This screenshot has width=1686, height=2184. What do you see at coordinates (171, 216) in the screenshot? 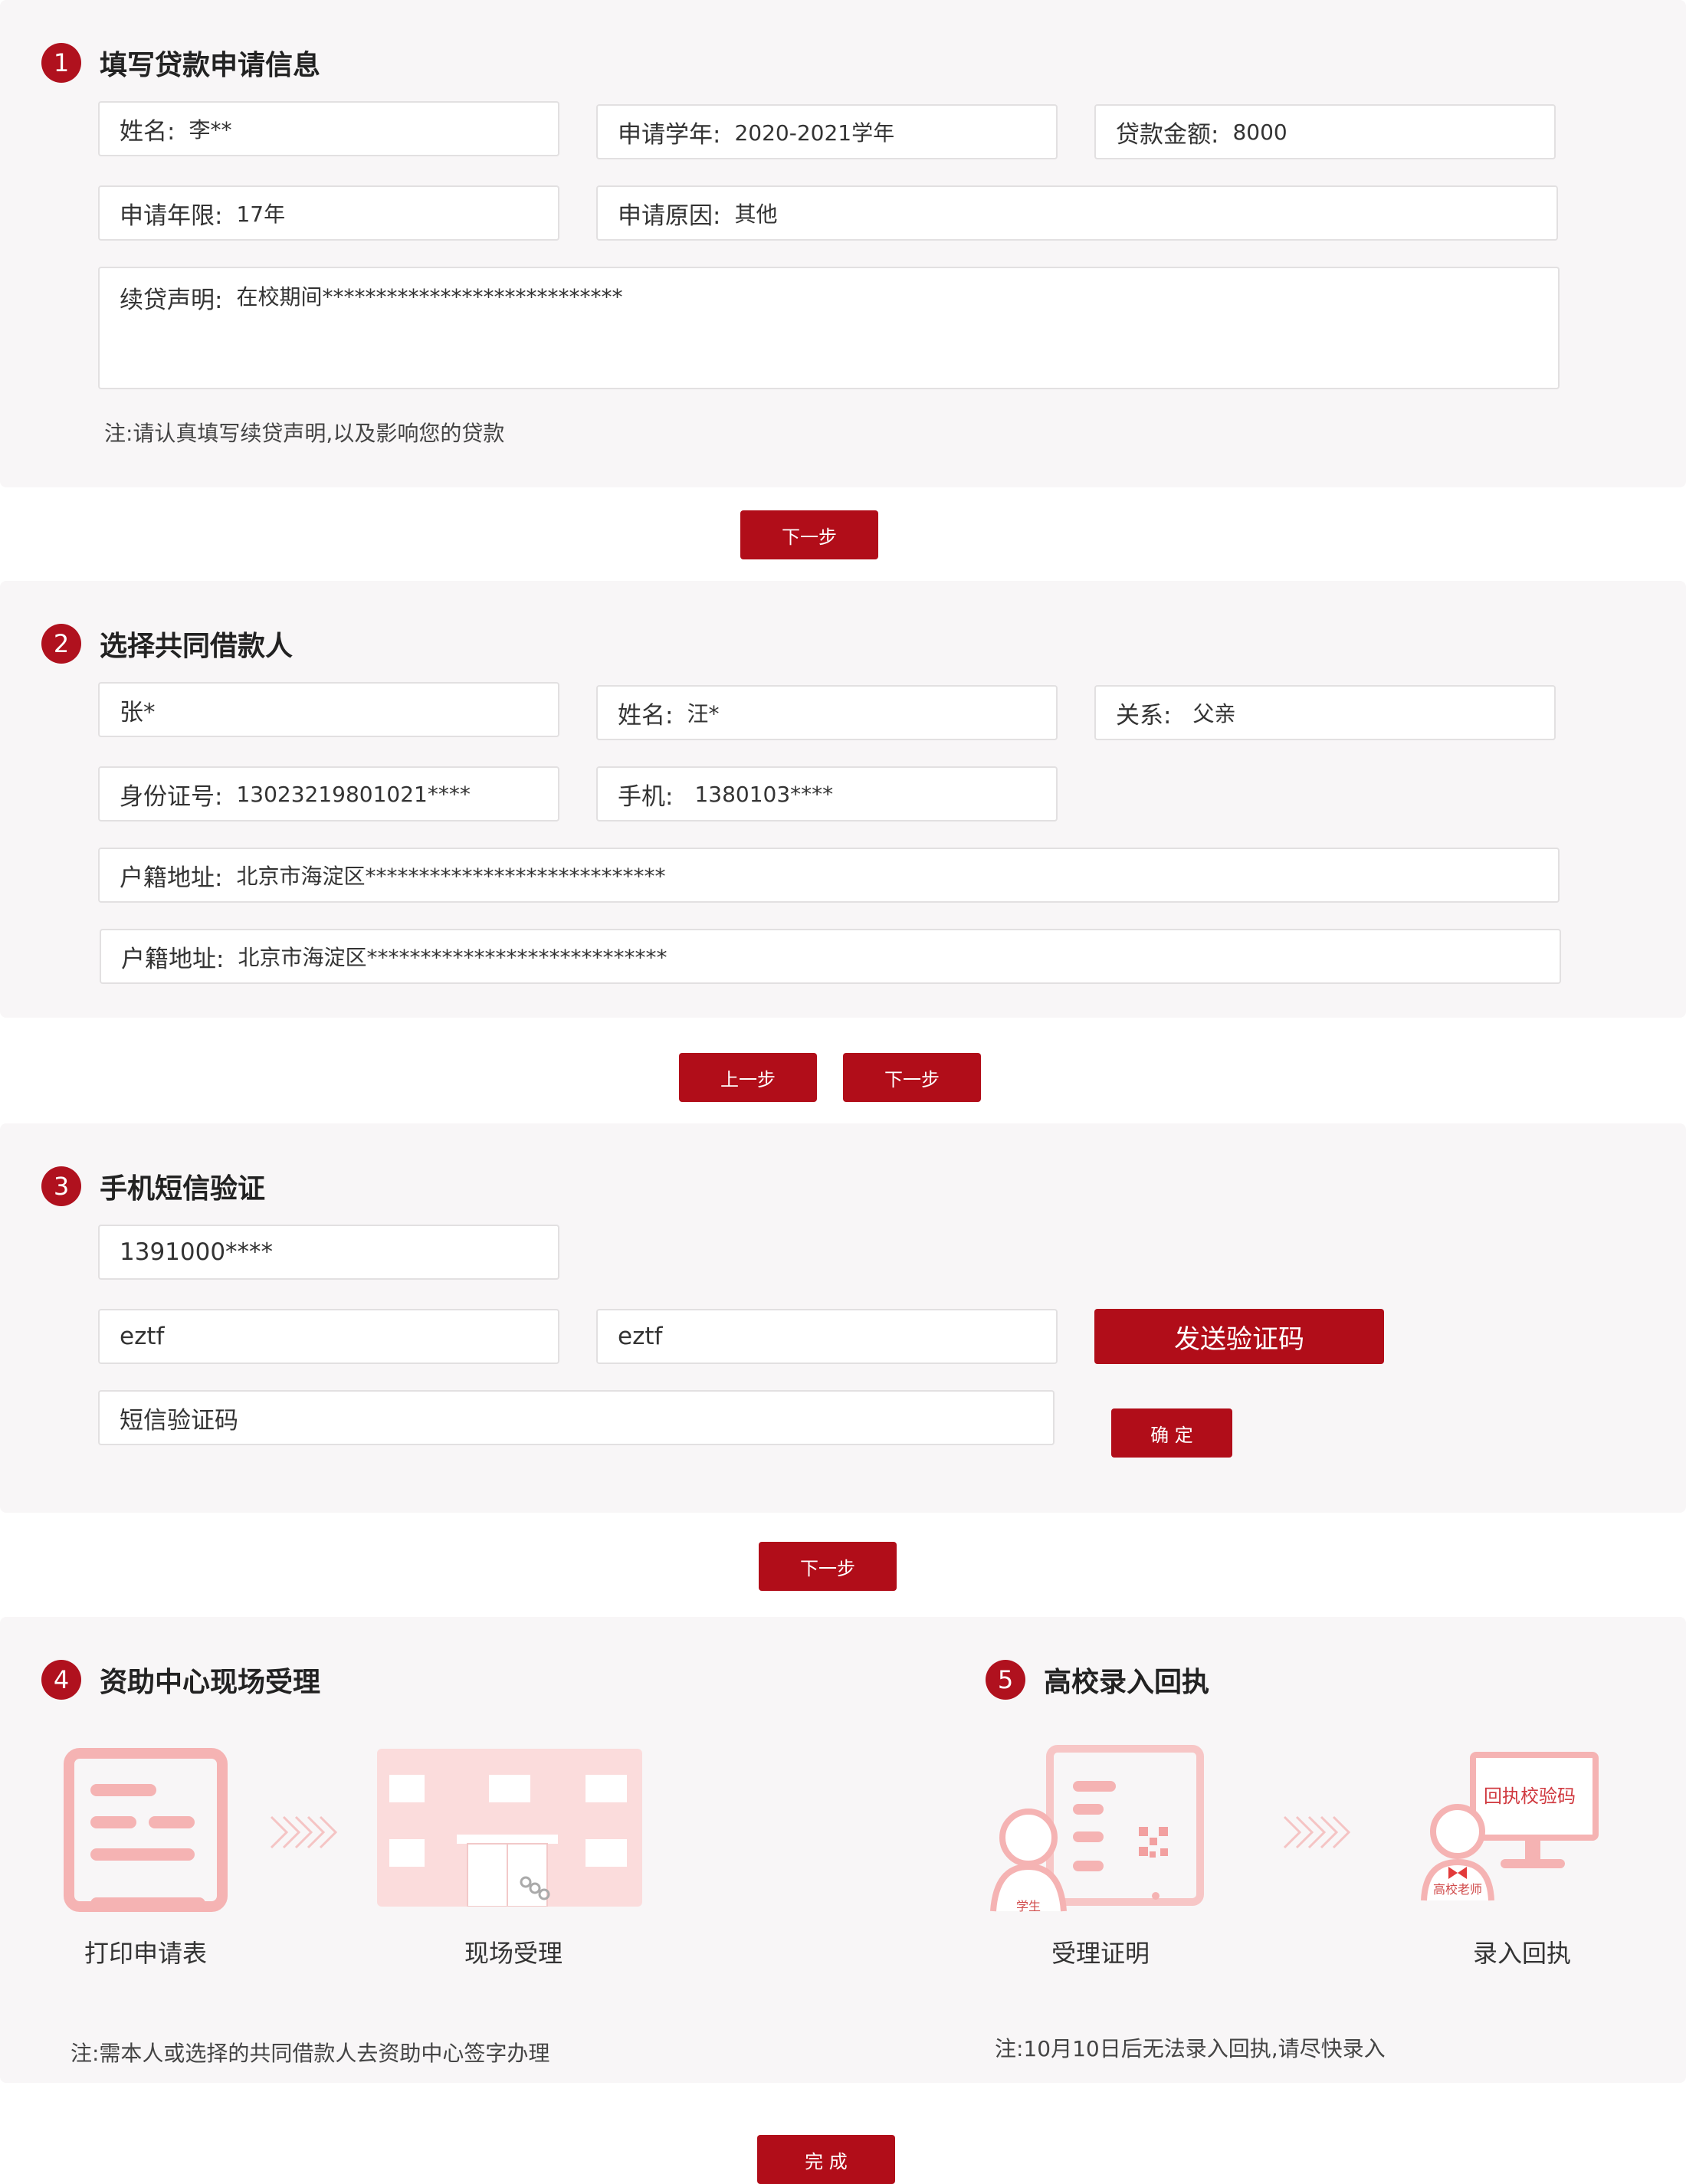
I see `term-label: 申请年限:` at bounding box center [171, 216].